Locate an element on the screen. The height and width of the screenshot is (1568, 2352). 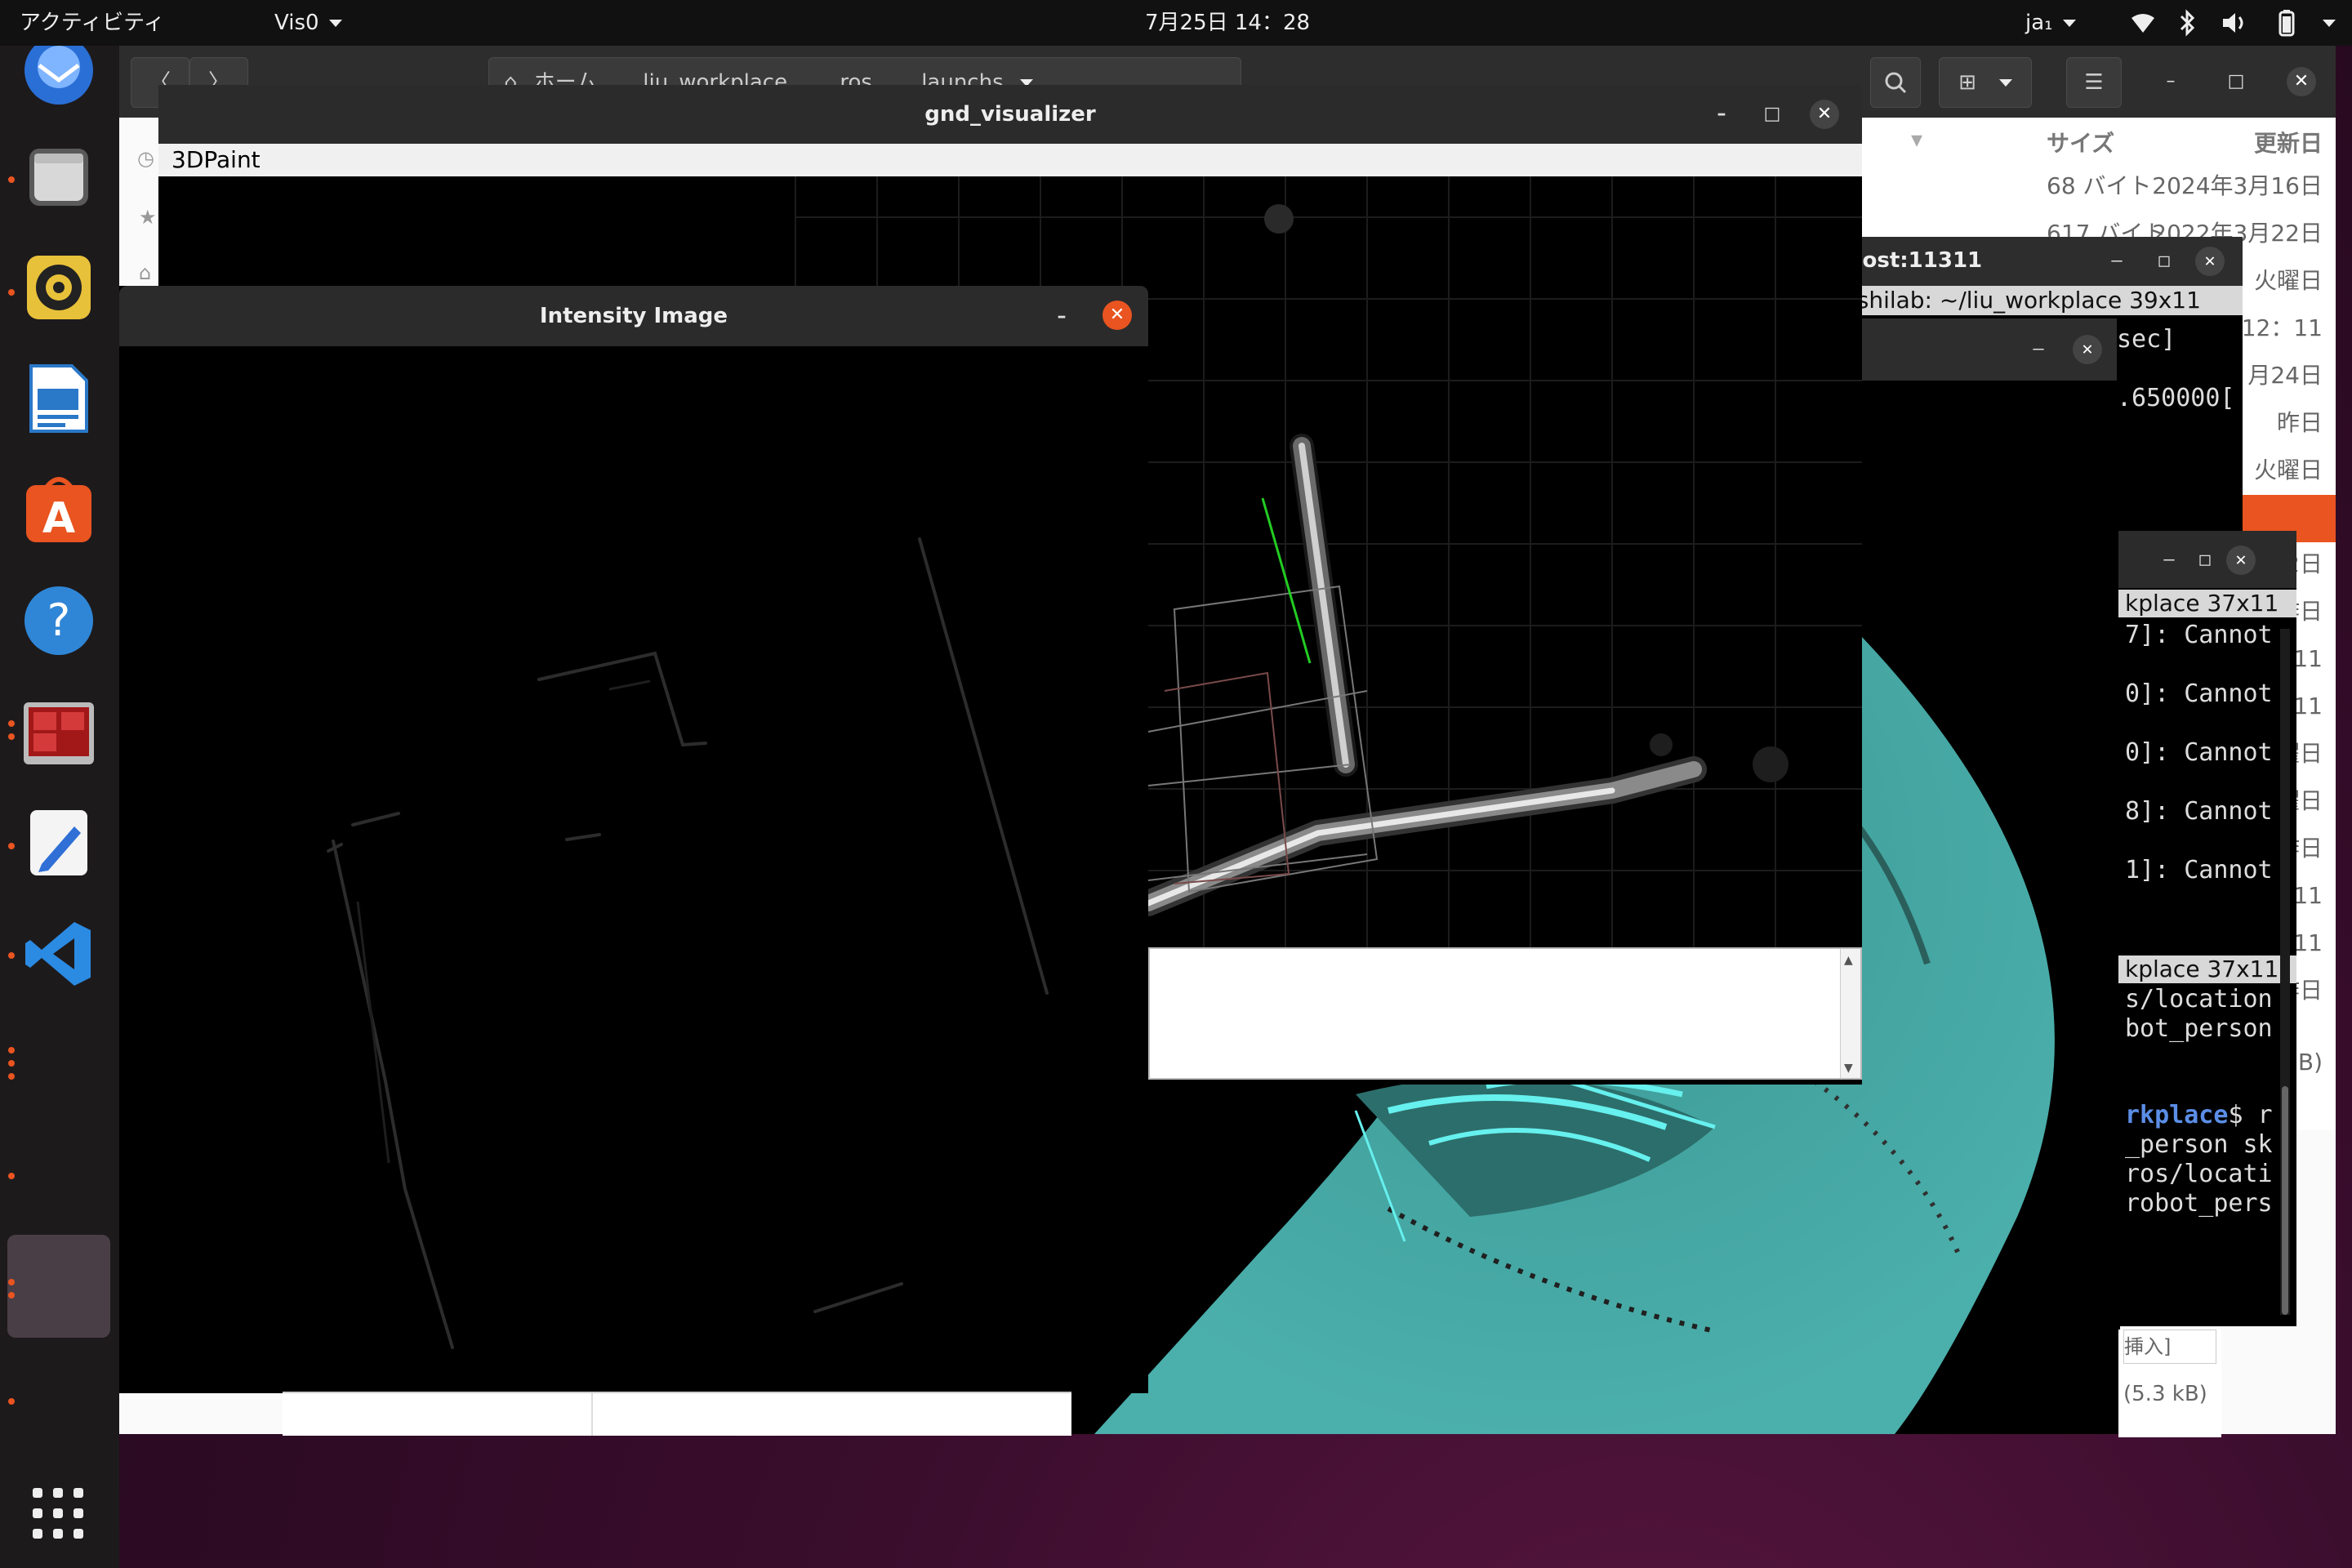
top-bar: アクティビティ Vis0 7月25日 14：28 ja₁ is located at coordinates (1176, 23).